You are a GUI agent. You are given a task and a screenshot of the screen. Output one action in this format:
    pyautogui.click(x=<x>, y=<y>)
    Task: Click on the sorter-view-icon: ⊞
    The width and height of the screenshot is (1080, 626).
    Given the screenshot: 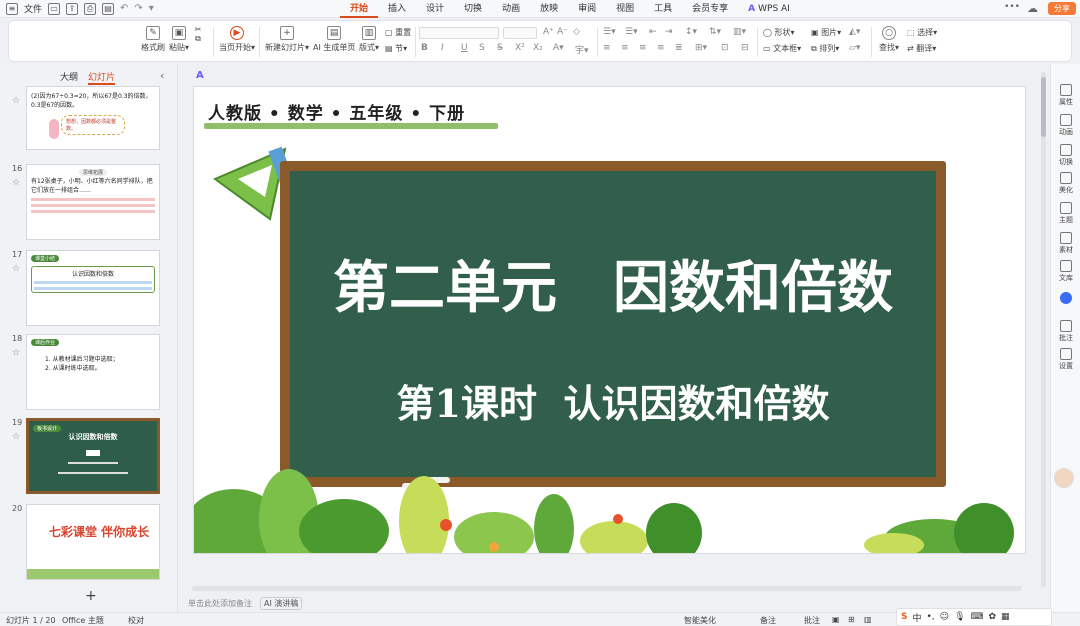 What is the action you would take?
    pyautogui.click(x=851, y=619)
    